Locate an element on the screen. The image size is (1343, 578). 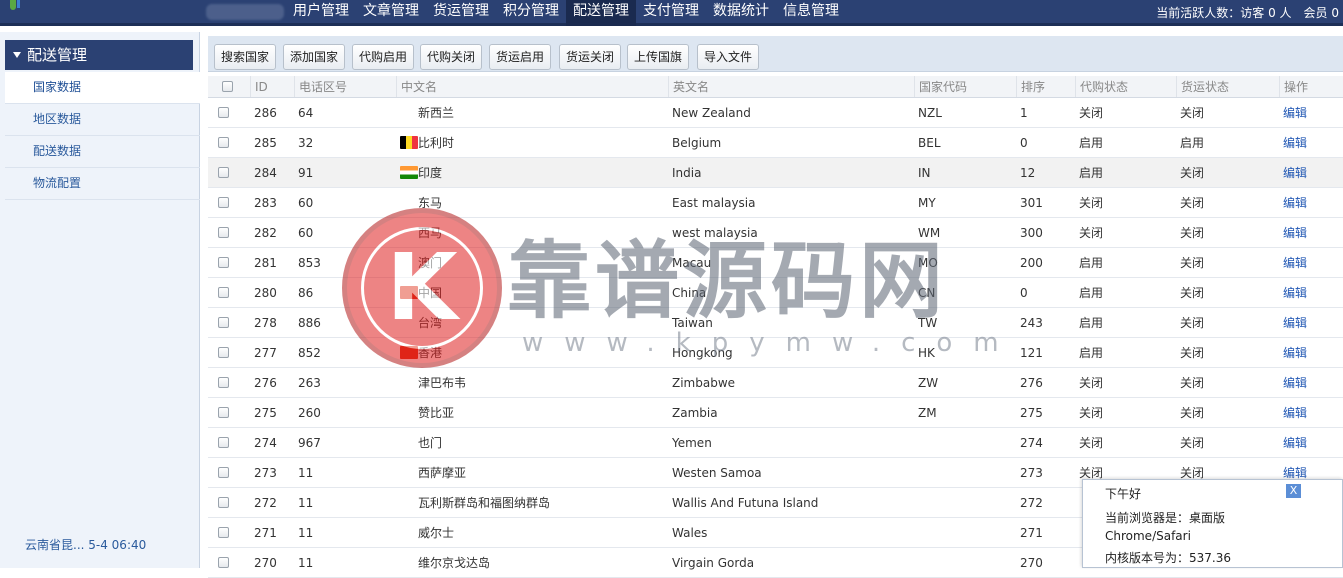
logo is located at coordinates (10, 6).